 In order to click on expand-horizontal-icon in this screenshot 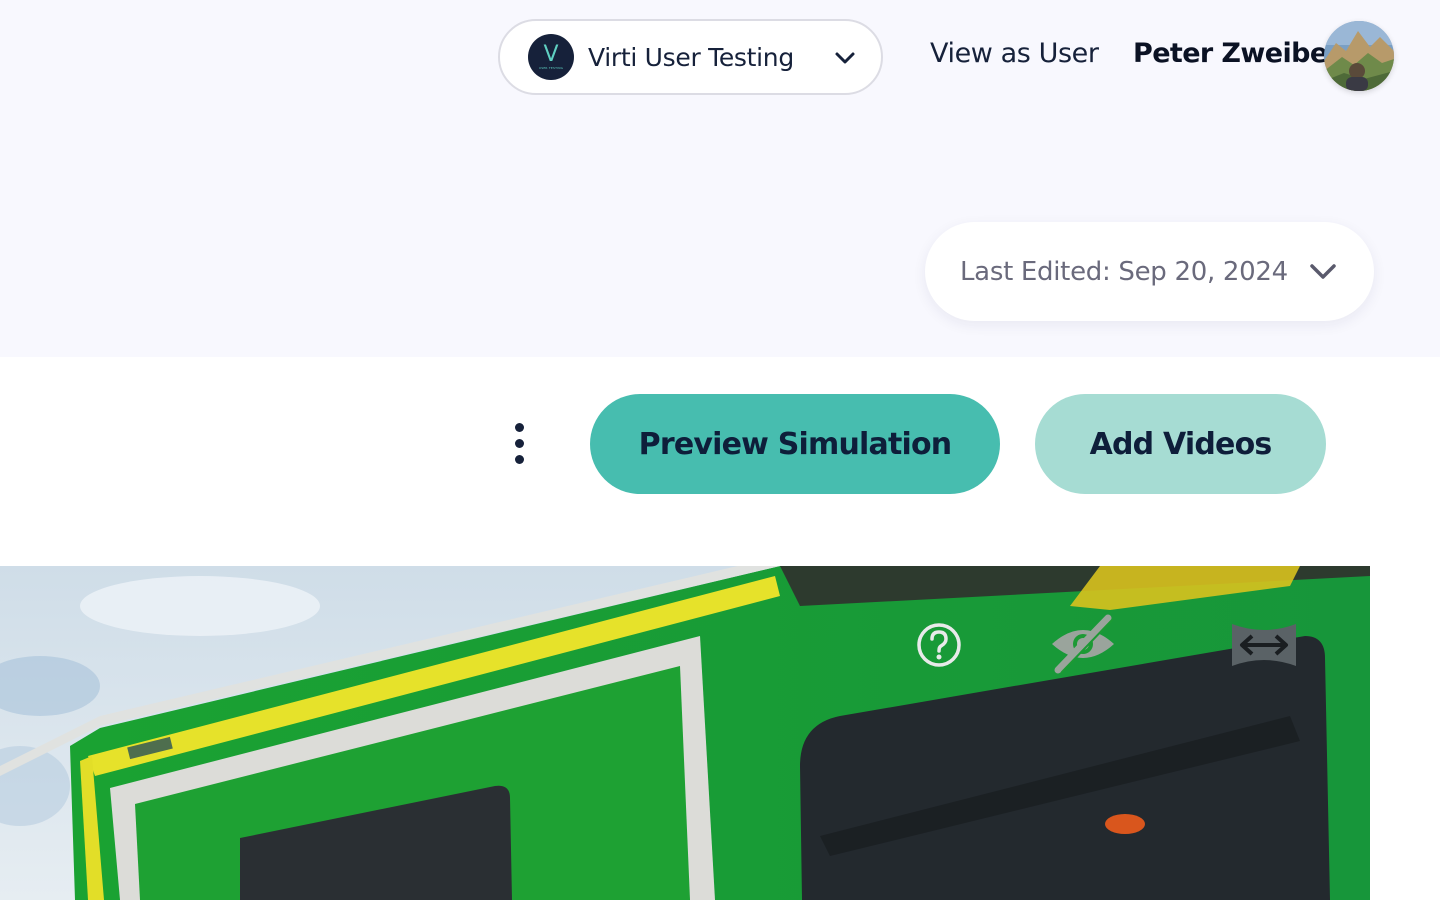, I will do `click(1264, 645)`.